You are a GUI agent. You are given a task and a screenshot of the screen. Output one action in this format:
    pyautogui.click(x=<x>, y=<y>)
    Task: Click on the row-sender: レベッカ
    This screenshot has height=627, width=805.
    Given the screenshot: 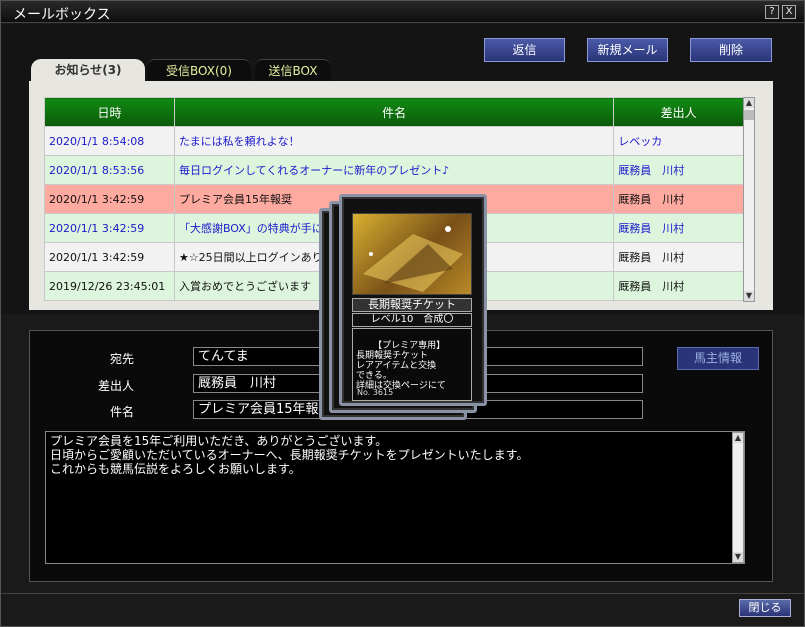 What is the action you would take?
    pyautogui.click(x=678, y=141)
    